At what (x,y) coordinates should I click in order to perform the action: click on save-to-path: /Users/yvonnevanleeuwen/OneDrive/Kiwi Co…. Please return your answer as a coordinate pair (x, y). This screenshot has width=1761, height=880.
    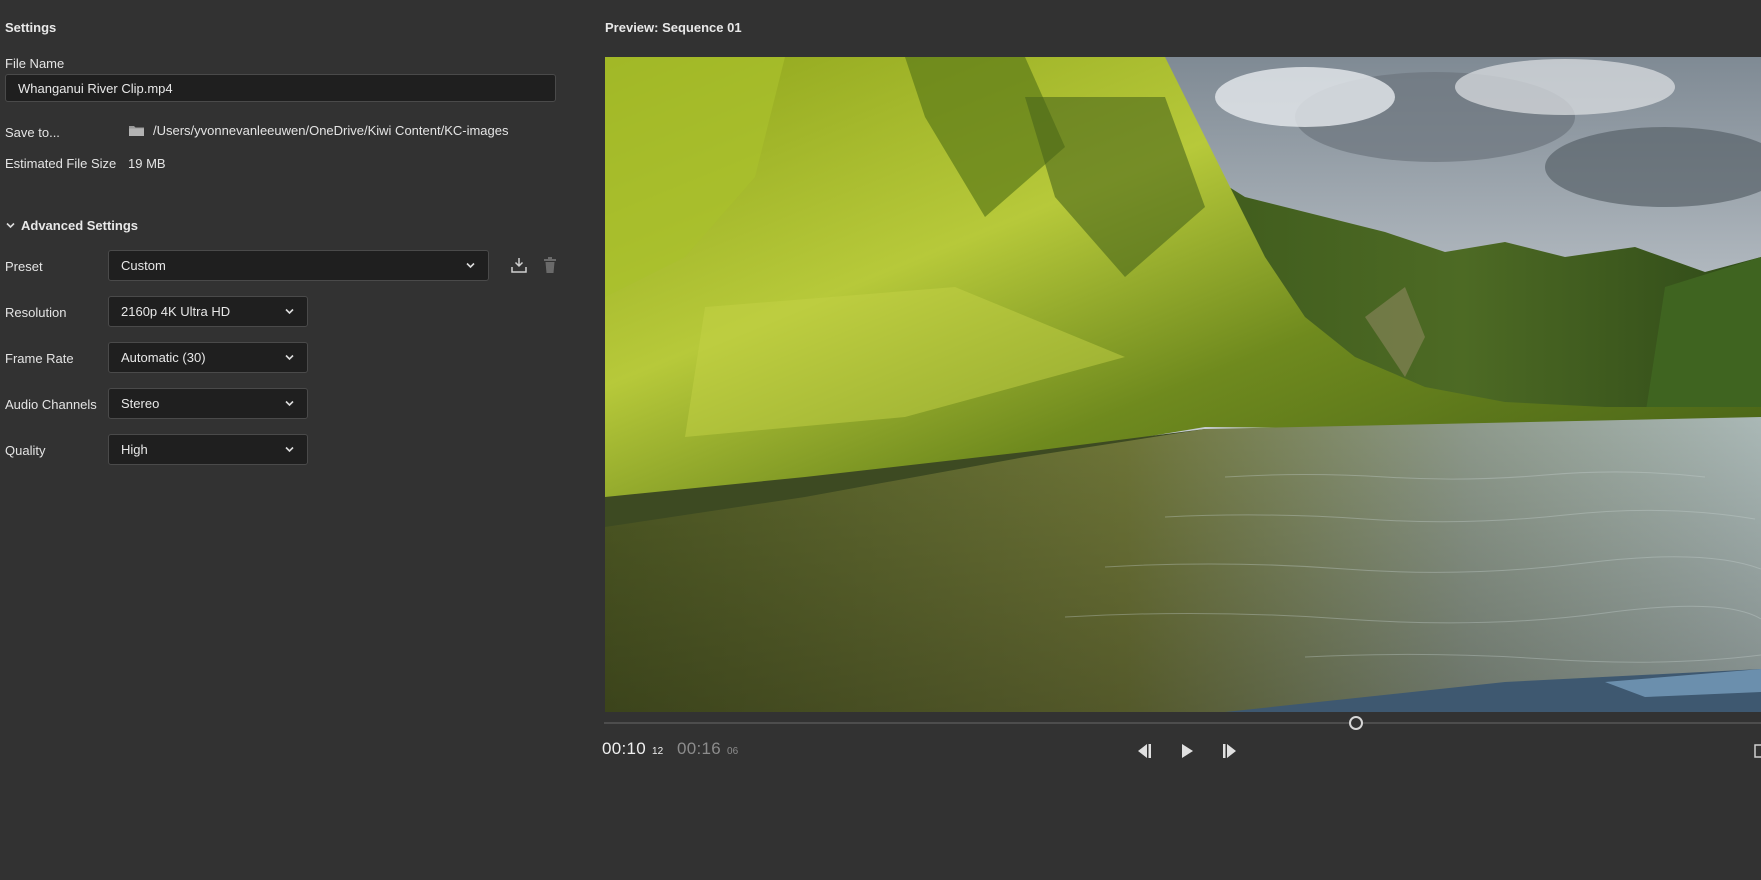
    Looking at the image, I should click on (331, 130).